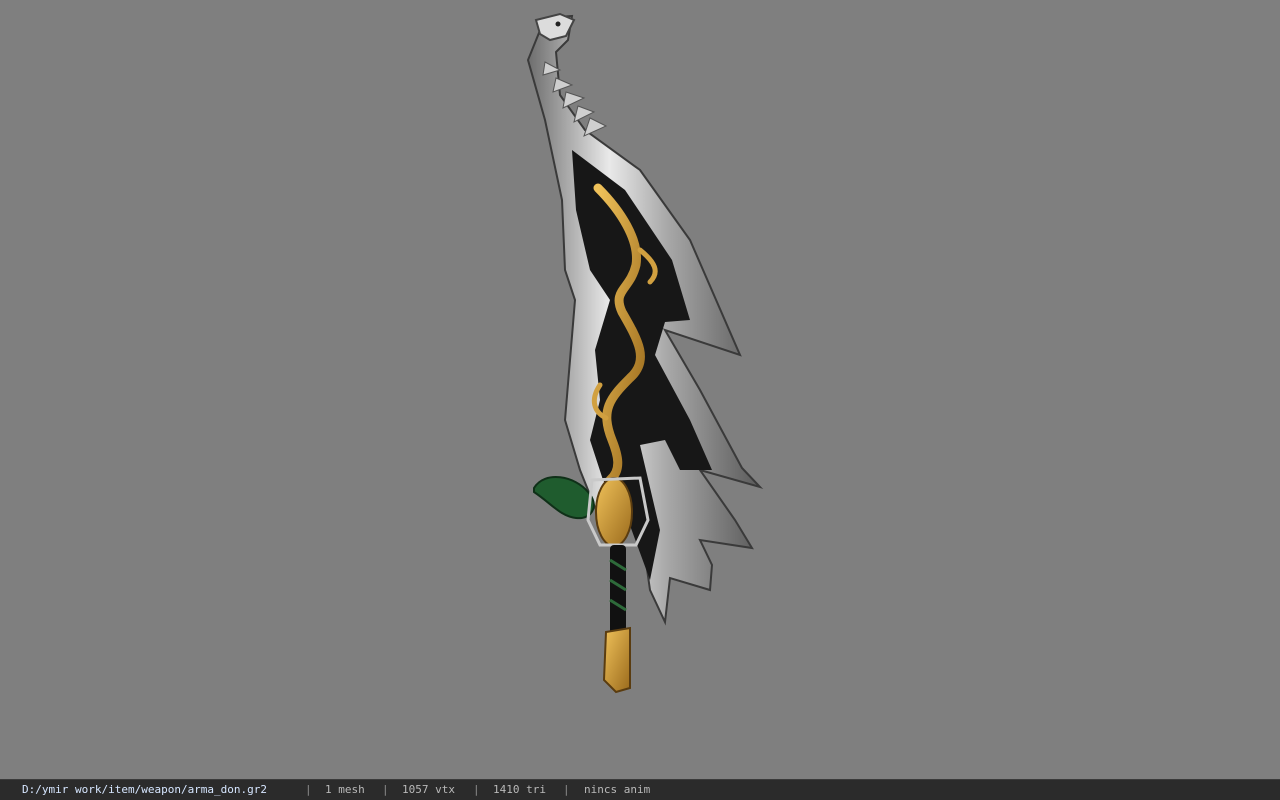 The width and height of the screenshot is (1280, 800). What do you see at coordinates (428, 789) in the screenshot?
I see `vertex-count: 1057 vtx` at bounding box center [428, 789].